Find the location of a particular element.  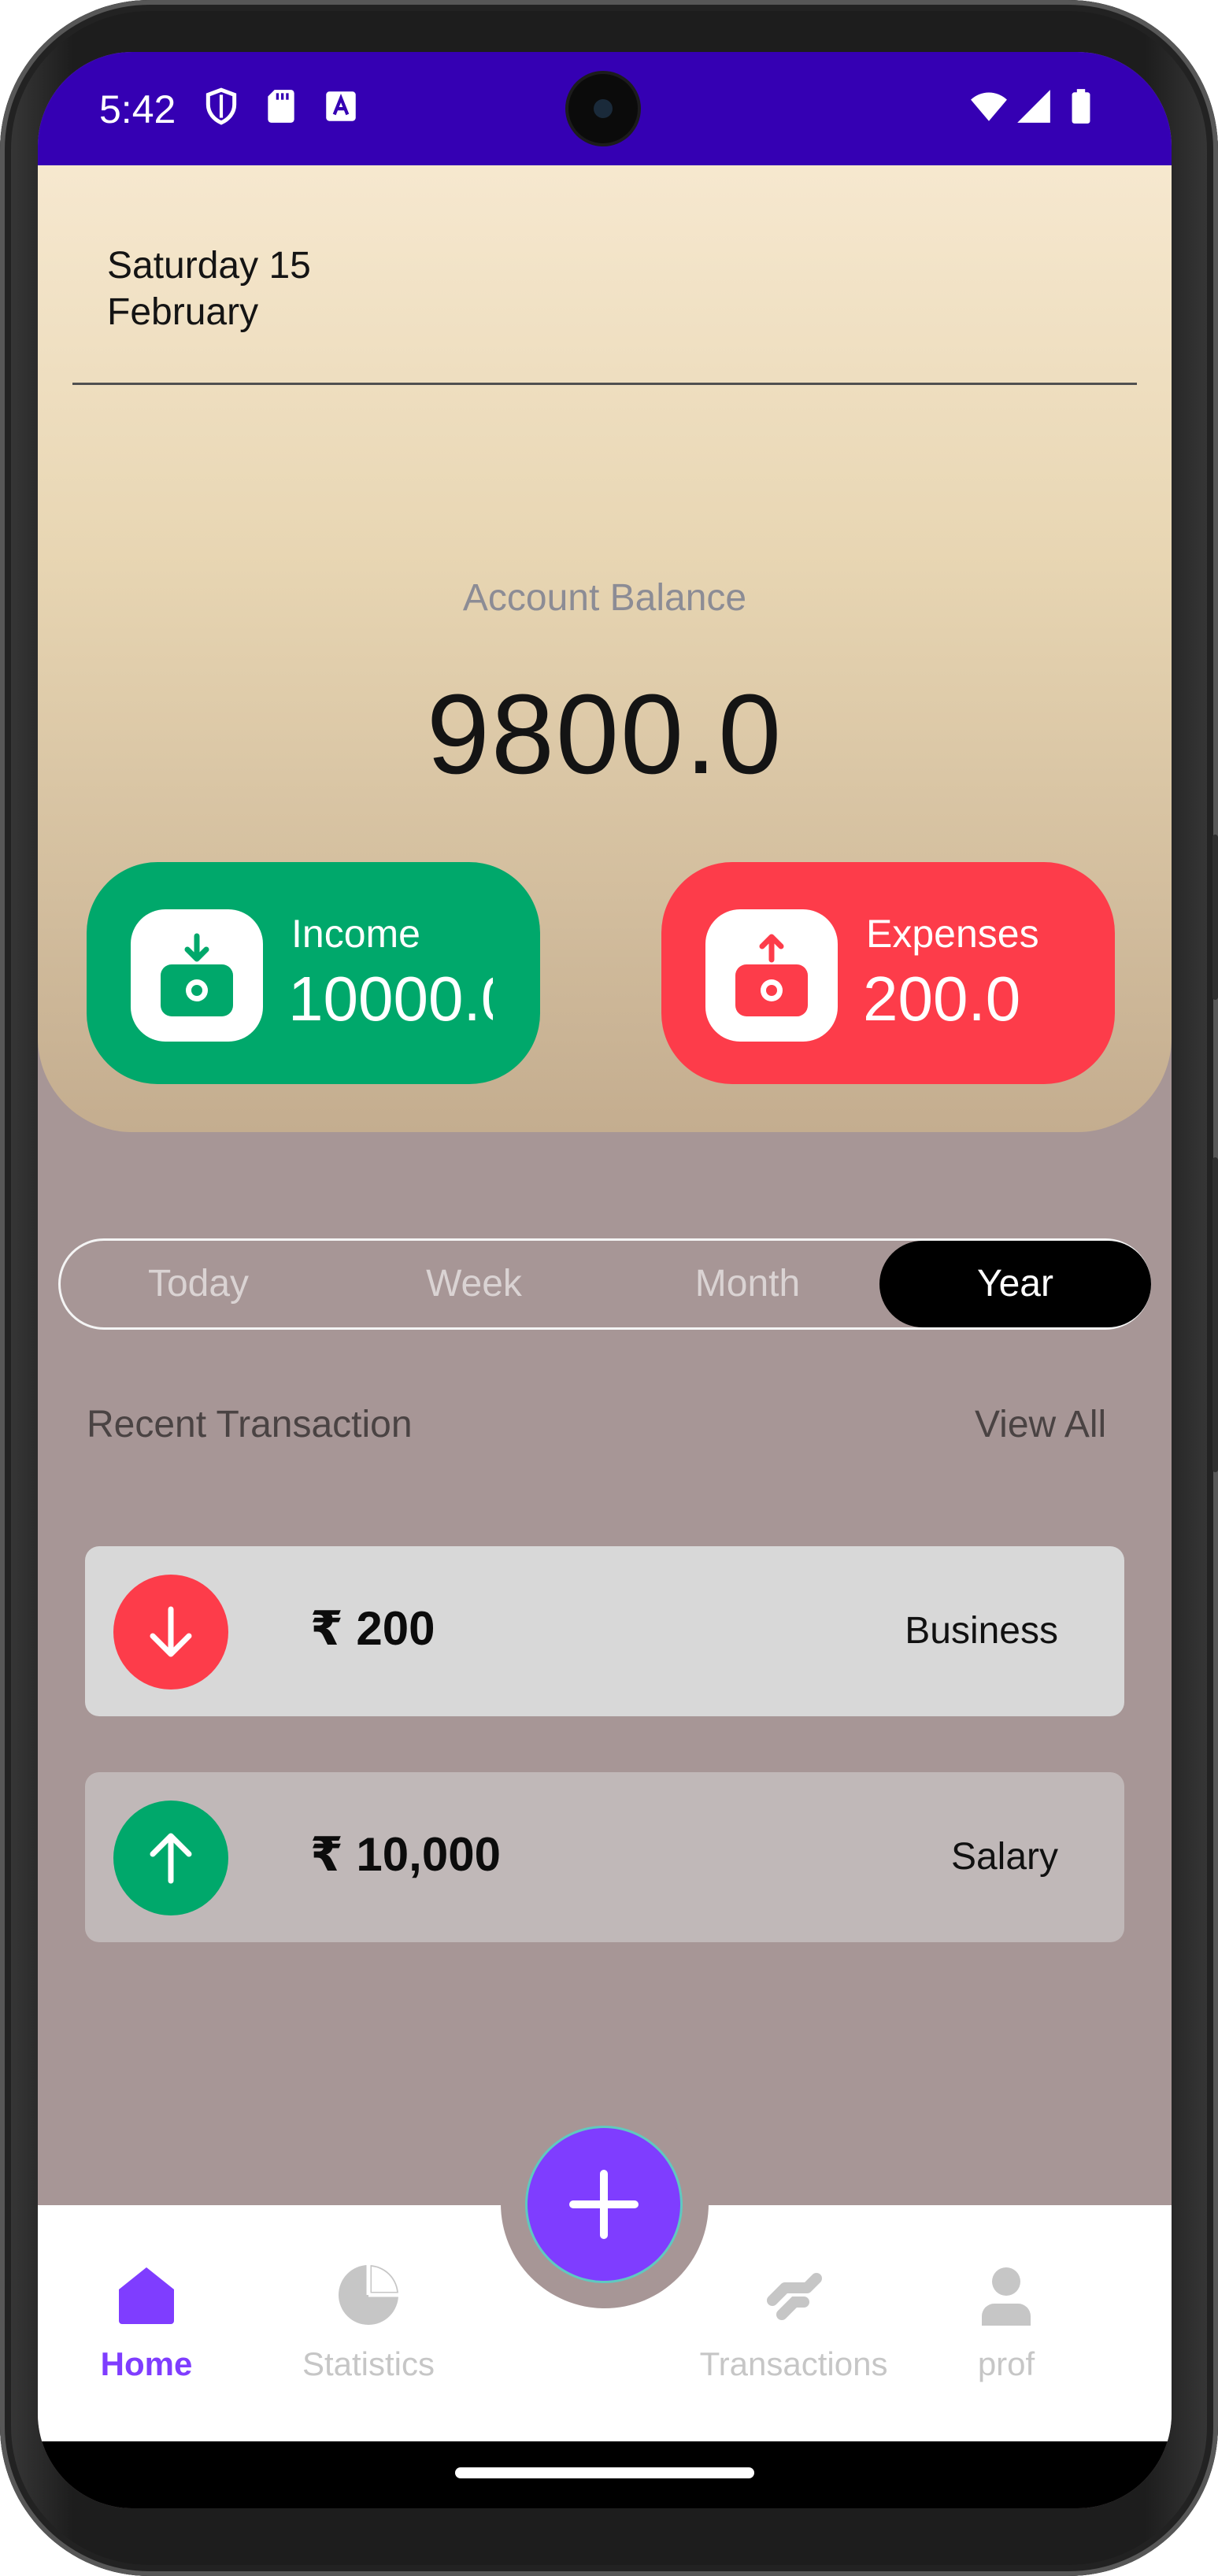

status-bar: 5:42 is located at coordinates (605, 108).